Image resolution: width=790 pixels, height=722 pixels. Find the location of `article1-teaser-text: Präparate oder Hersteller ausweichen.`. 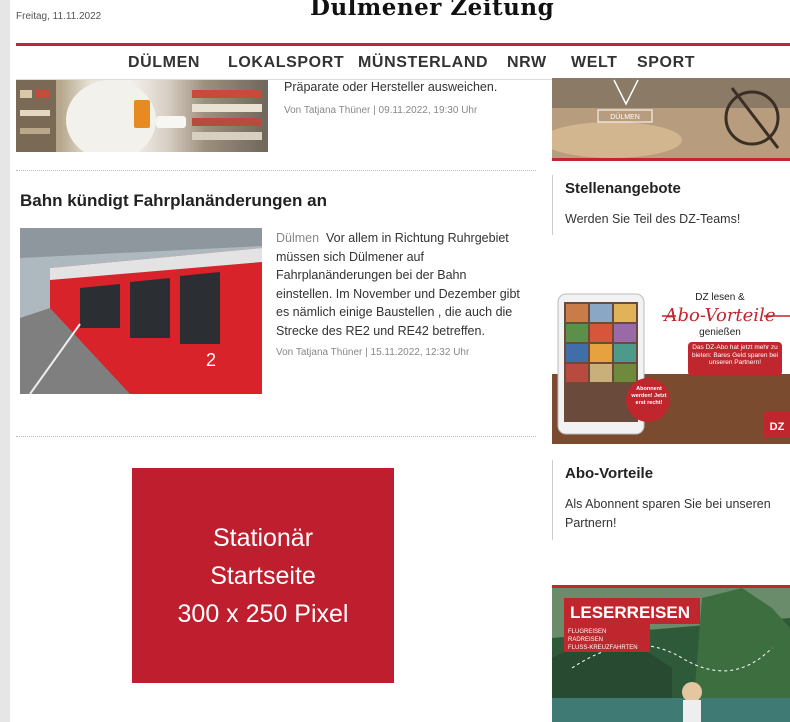

article1-teaser-text: Präparate oder Hersteller ausweichen. is located at coordinates (390, 87).